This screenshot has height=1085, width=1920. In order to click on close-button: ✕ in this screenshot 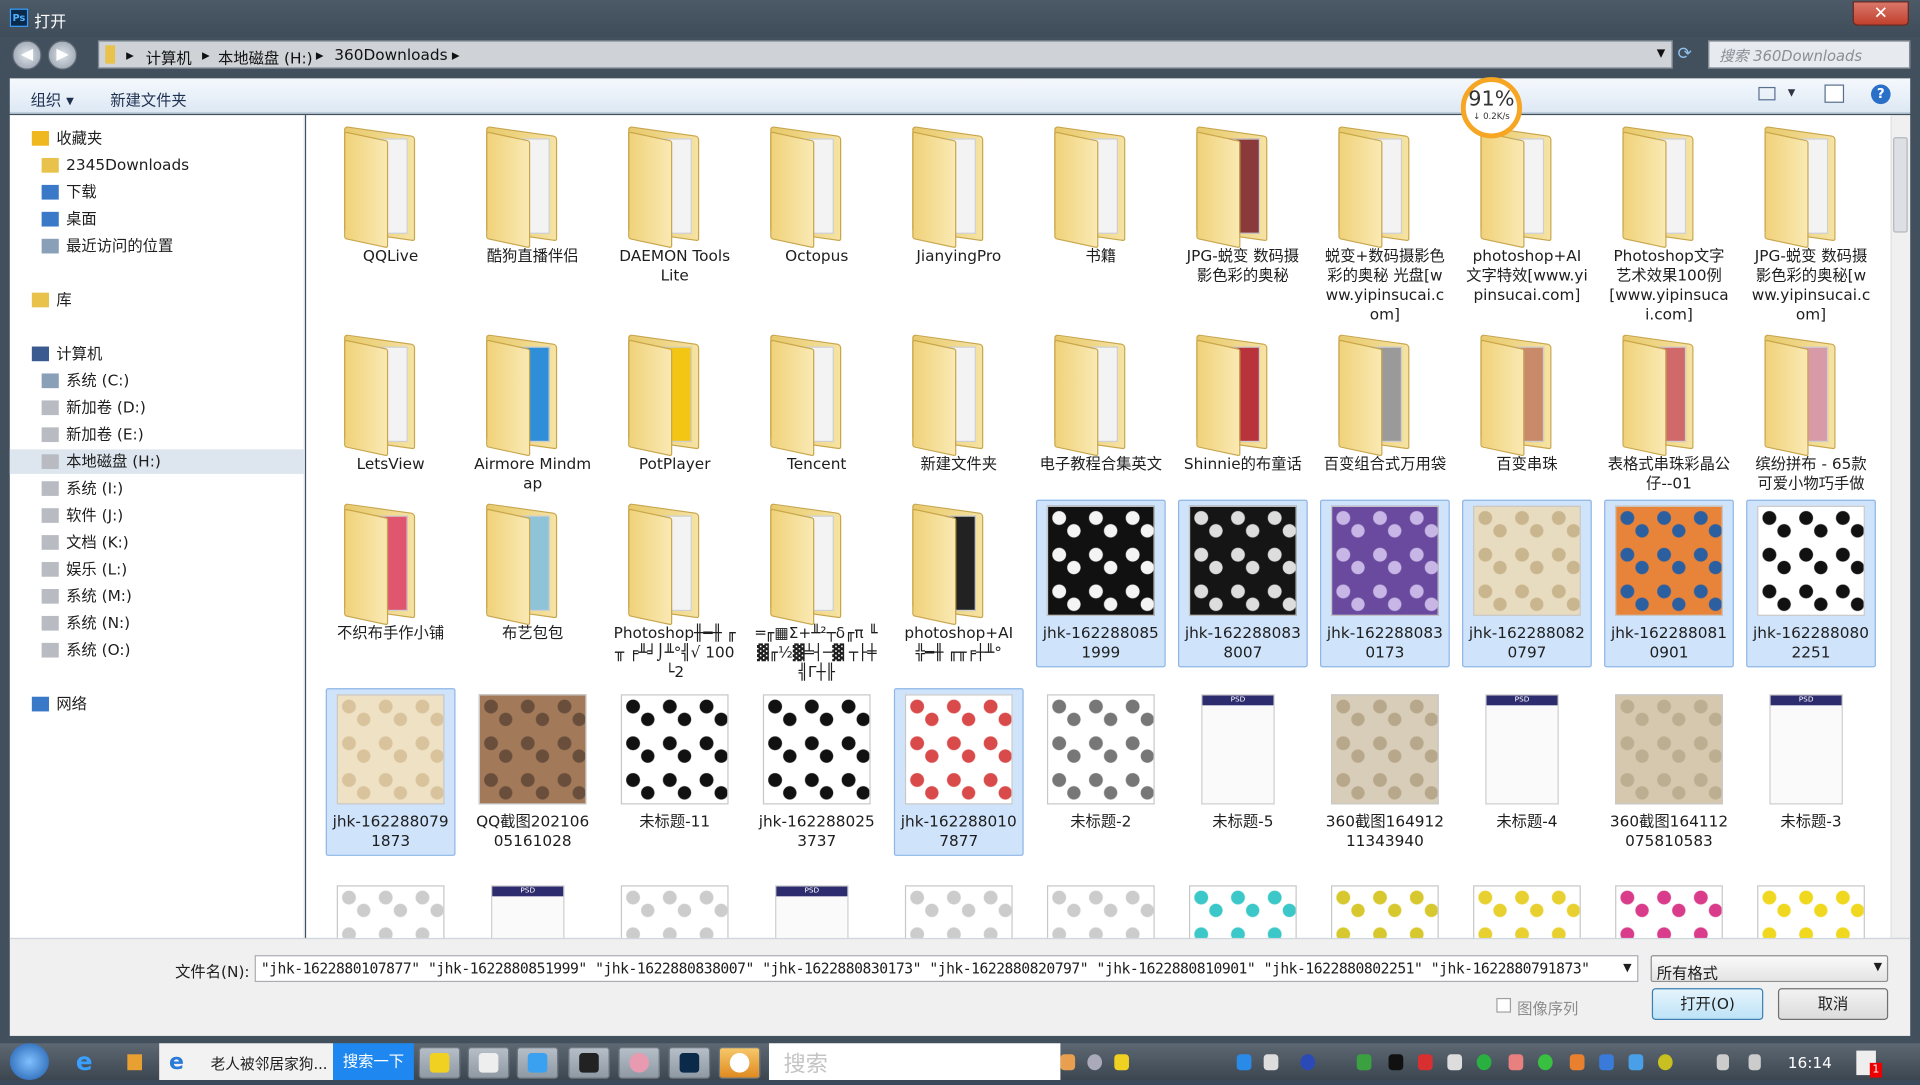, I will do `click(1880, 13)`.